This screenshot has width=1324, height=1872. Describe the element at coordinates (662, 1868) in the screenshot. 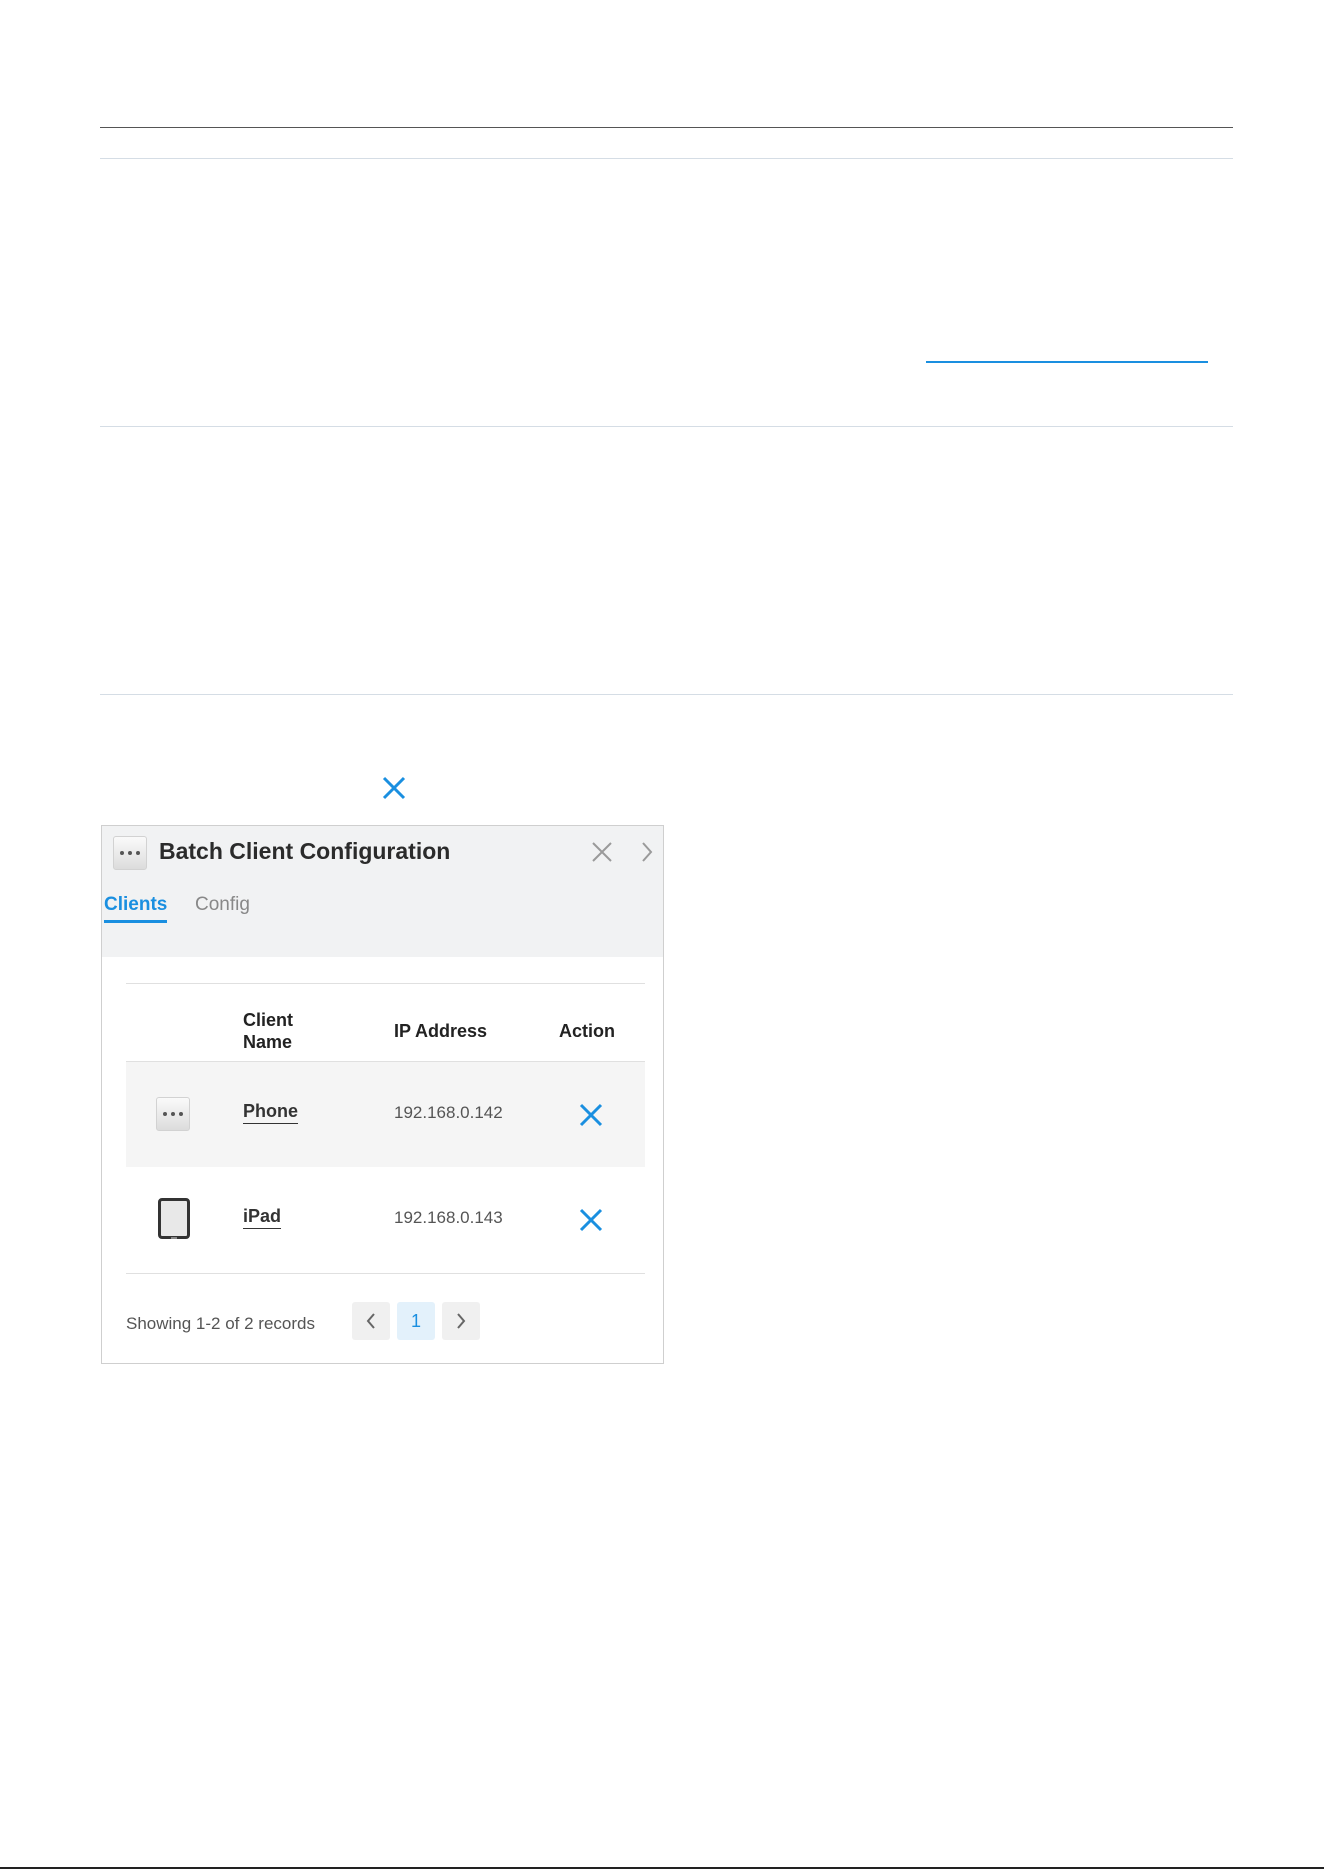

I see `bottom-rule` at that location.